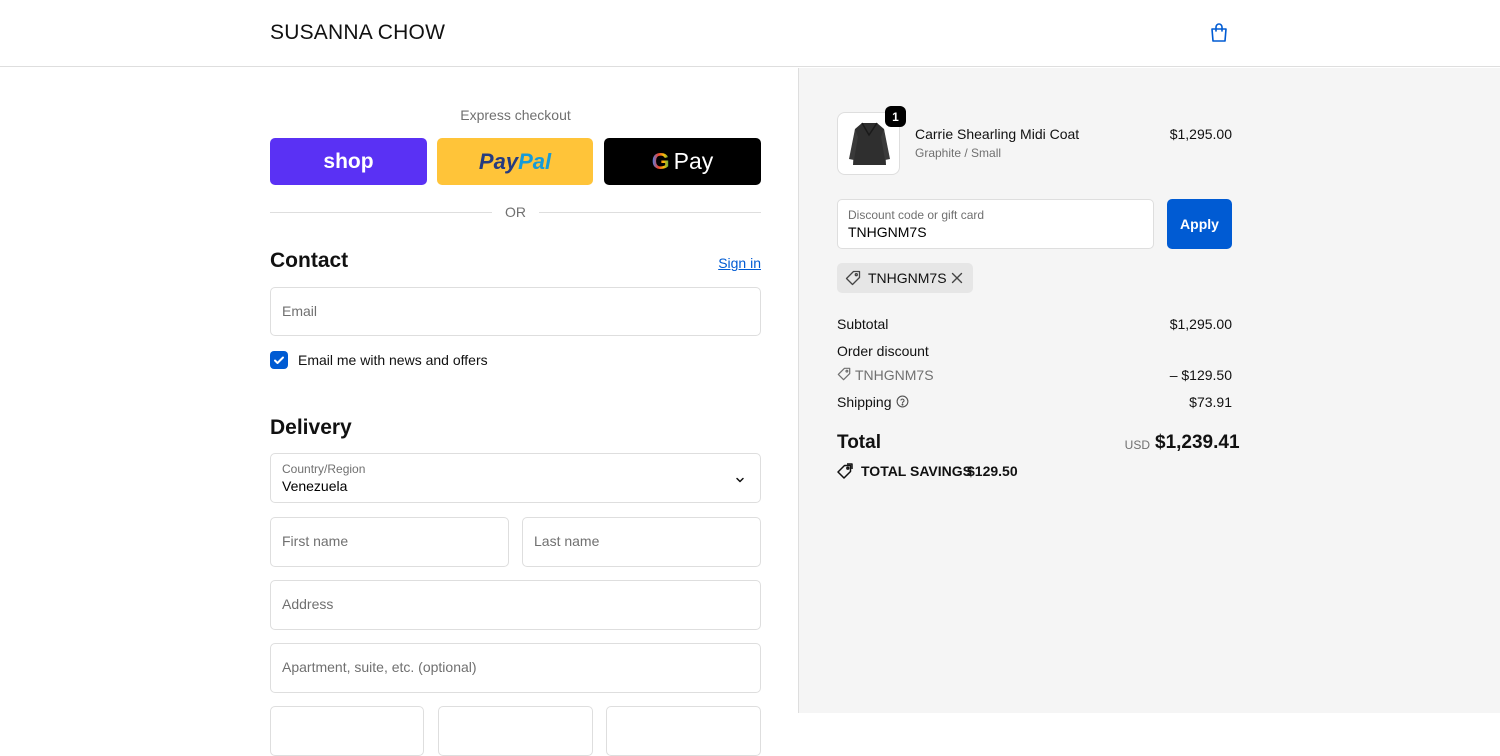 This screenshot has width=1500, height=756. What do you see at coordinates (916, 471) in the screenshot?
I see `savings-label: TOTAL SAVINGS` at bounding box center [916, 471].